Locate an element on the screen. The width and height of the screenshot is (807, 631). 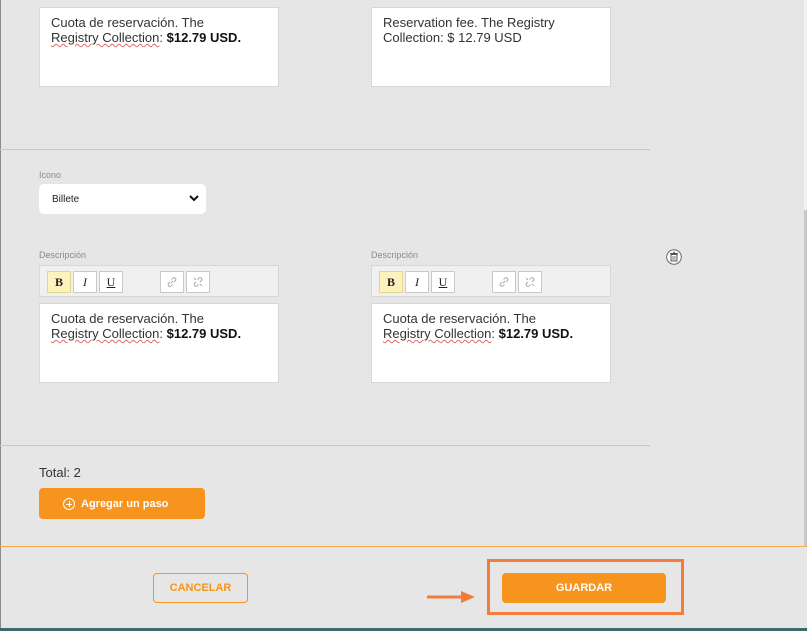
left-border is located at coordinates (0, 315).